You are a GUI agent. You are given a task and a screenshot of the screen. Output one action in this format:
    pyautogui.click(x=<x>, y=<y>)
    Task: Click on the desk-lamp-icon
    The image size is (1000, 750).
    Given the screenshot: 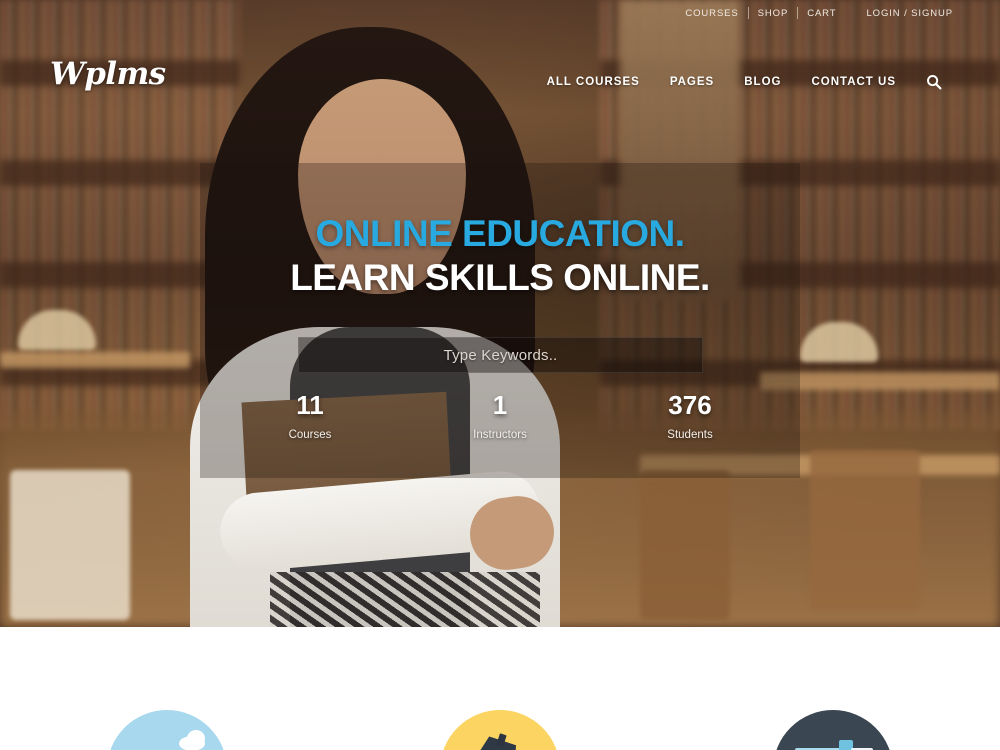 What is the action you would take?
    pyautogui.click(x=499, y=730)
    